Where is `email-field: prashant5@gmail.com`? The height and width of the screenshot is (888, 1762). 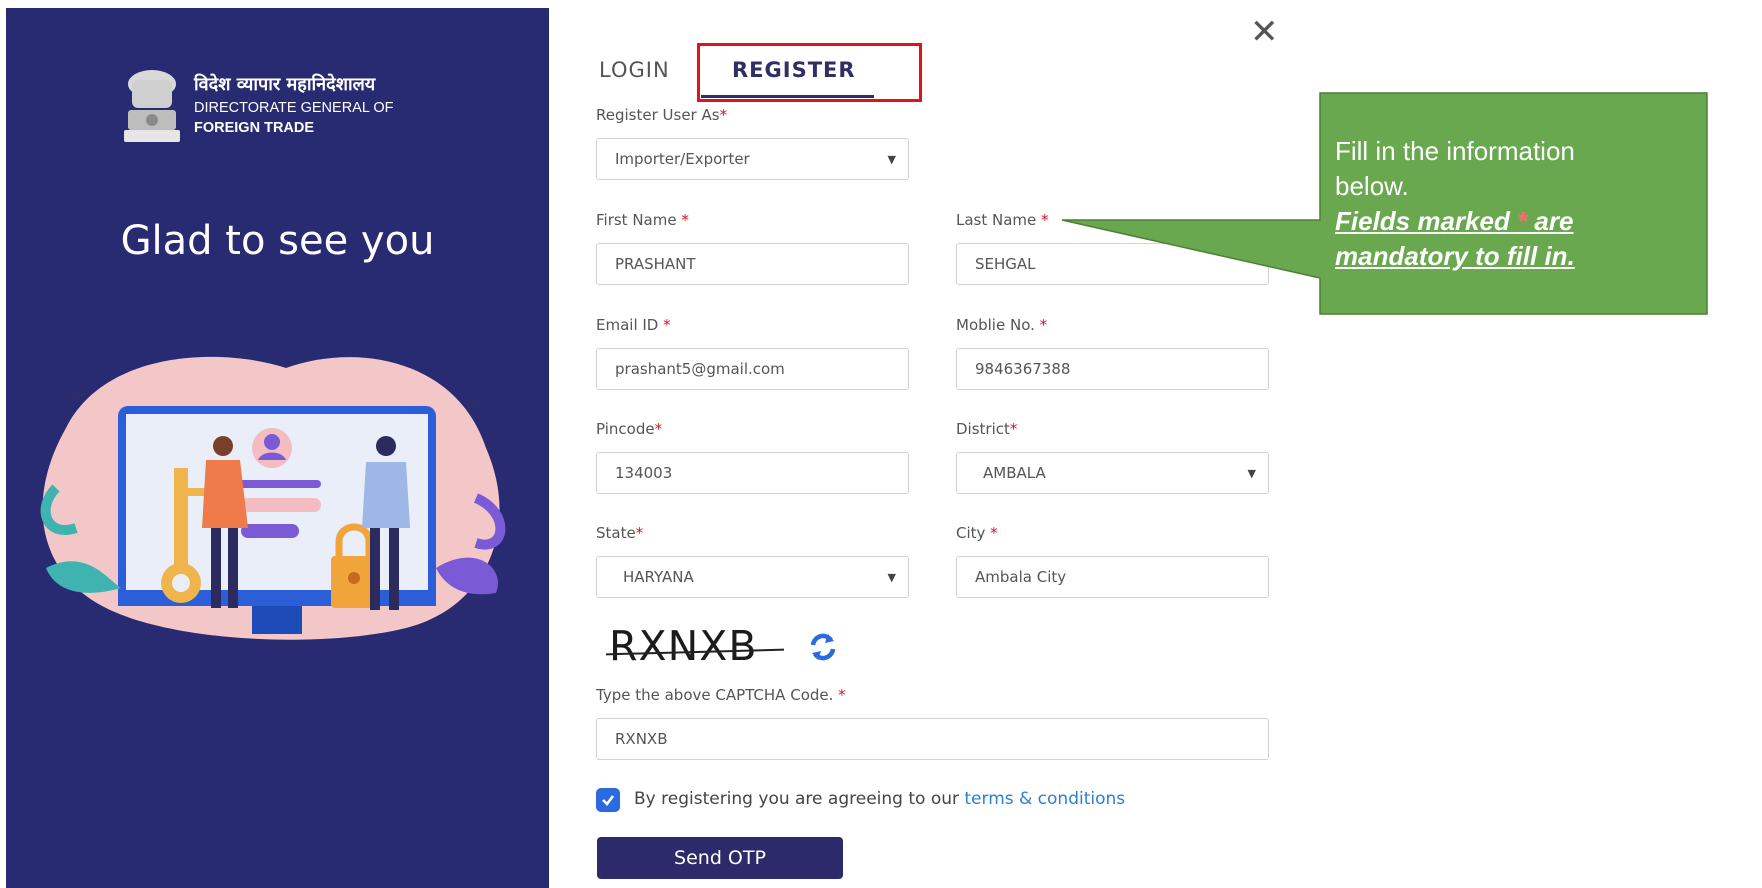 email-field: prashant5@gmail.com is located at coordinates (752, 369).